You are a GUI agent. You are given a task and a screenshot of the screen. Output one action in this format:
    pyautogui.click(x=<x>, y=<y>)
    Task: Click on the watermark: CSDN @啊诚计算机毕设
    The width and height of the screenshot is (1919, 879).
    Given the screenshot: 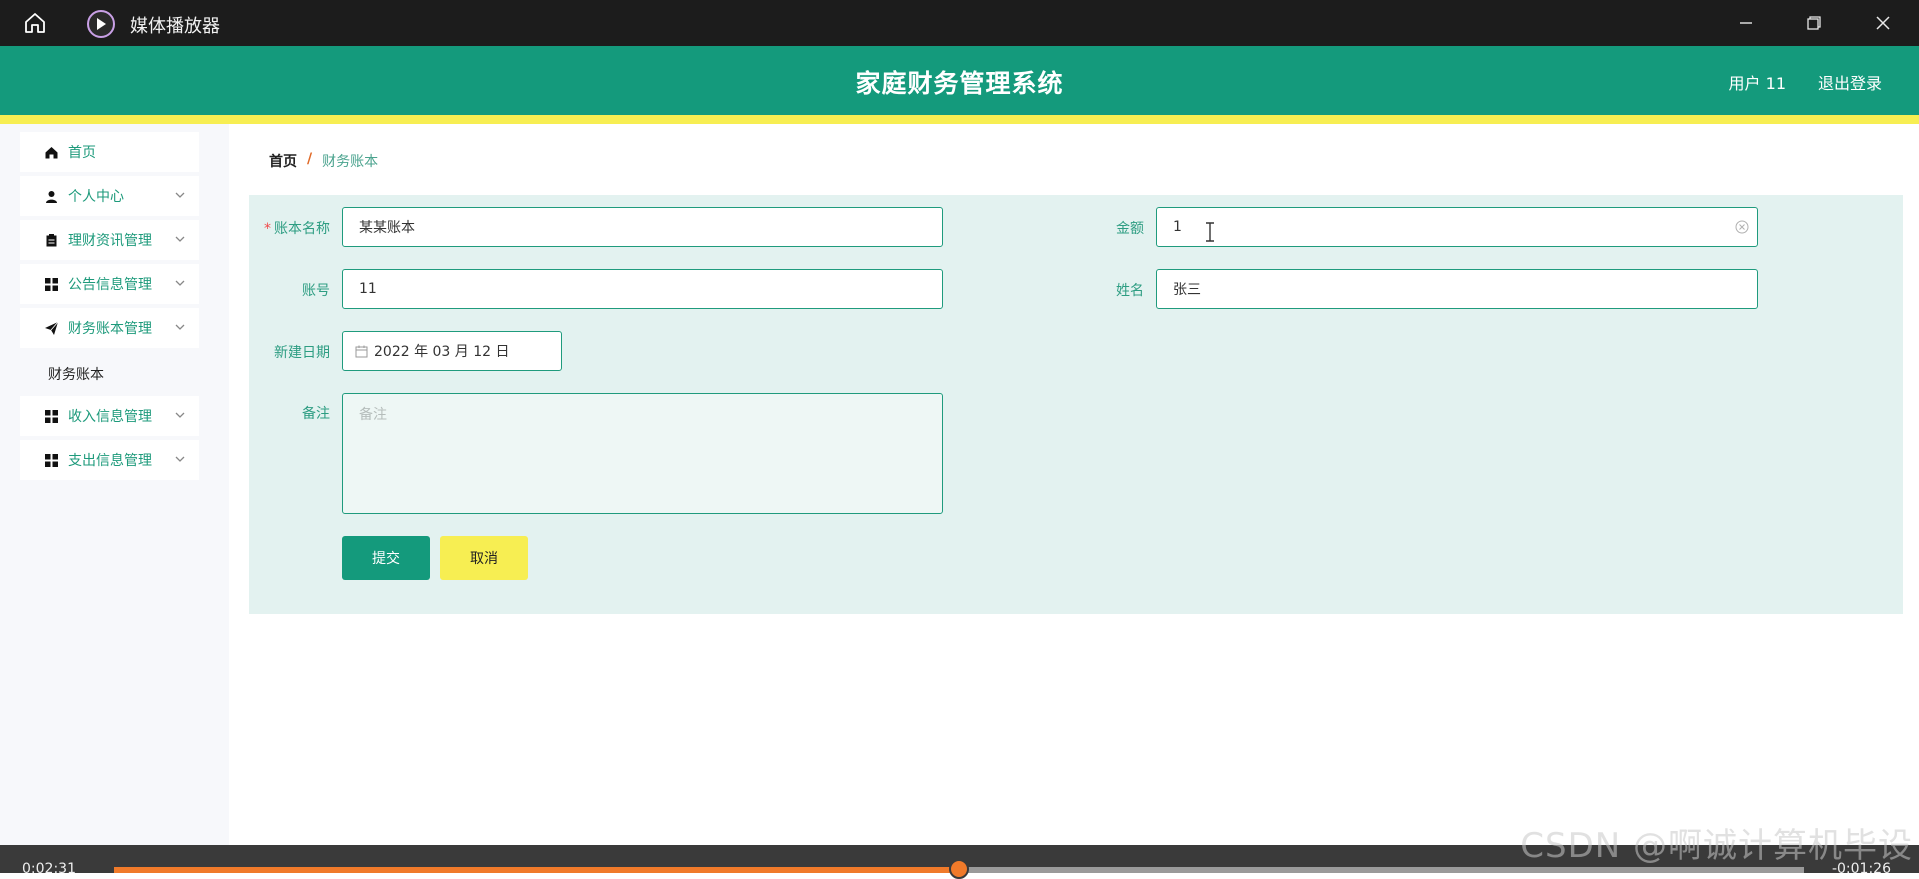 What is the action you would take?
    pyautogui.click(x=1716, y=846)
    